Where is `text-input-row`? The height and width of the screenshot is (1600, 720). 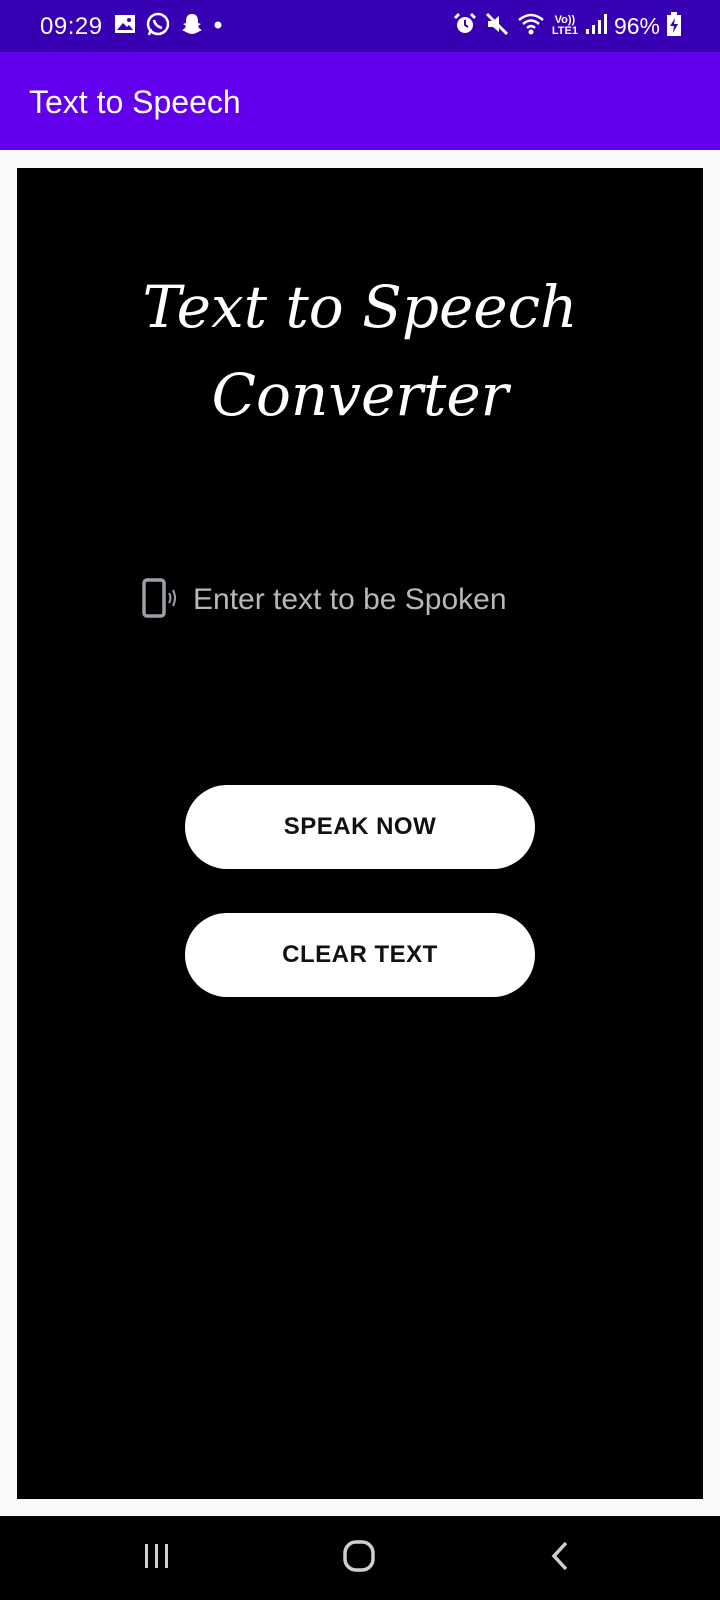
text-input-row is located at coordinates (361, 600).